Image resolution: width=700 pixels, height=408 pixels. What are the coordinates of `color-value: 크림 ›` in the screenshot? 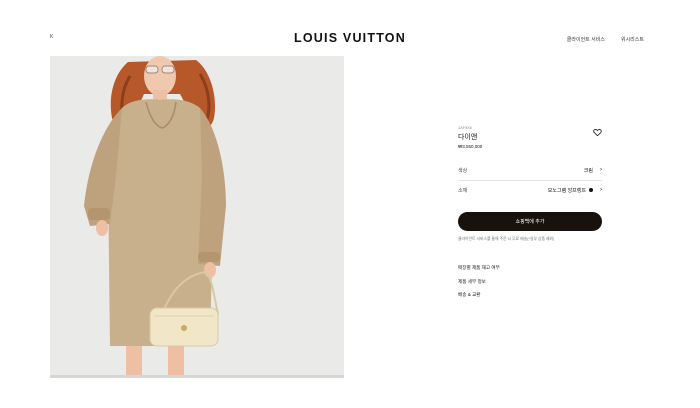 It's located at (593, 170).